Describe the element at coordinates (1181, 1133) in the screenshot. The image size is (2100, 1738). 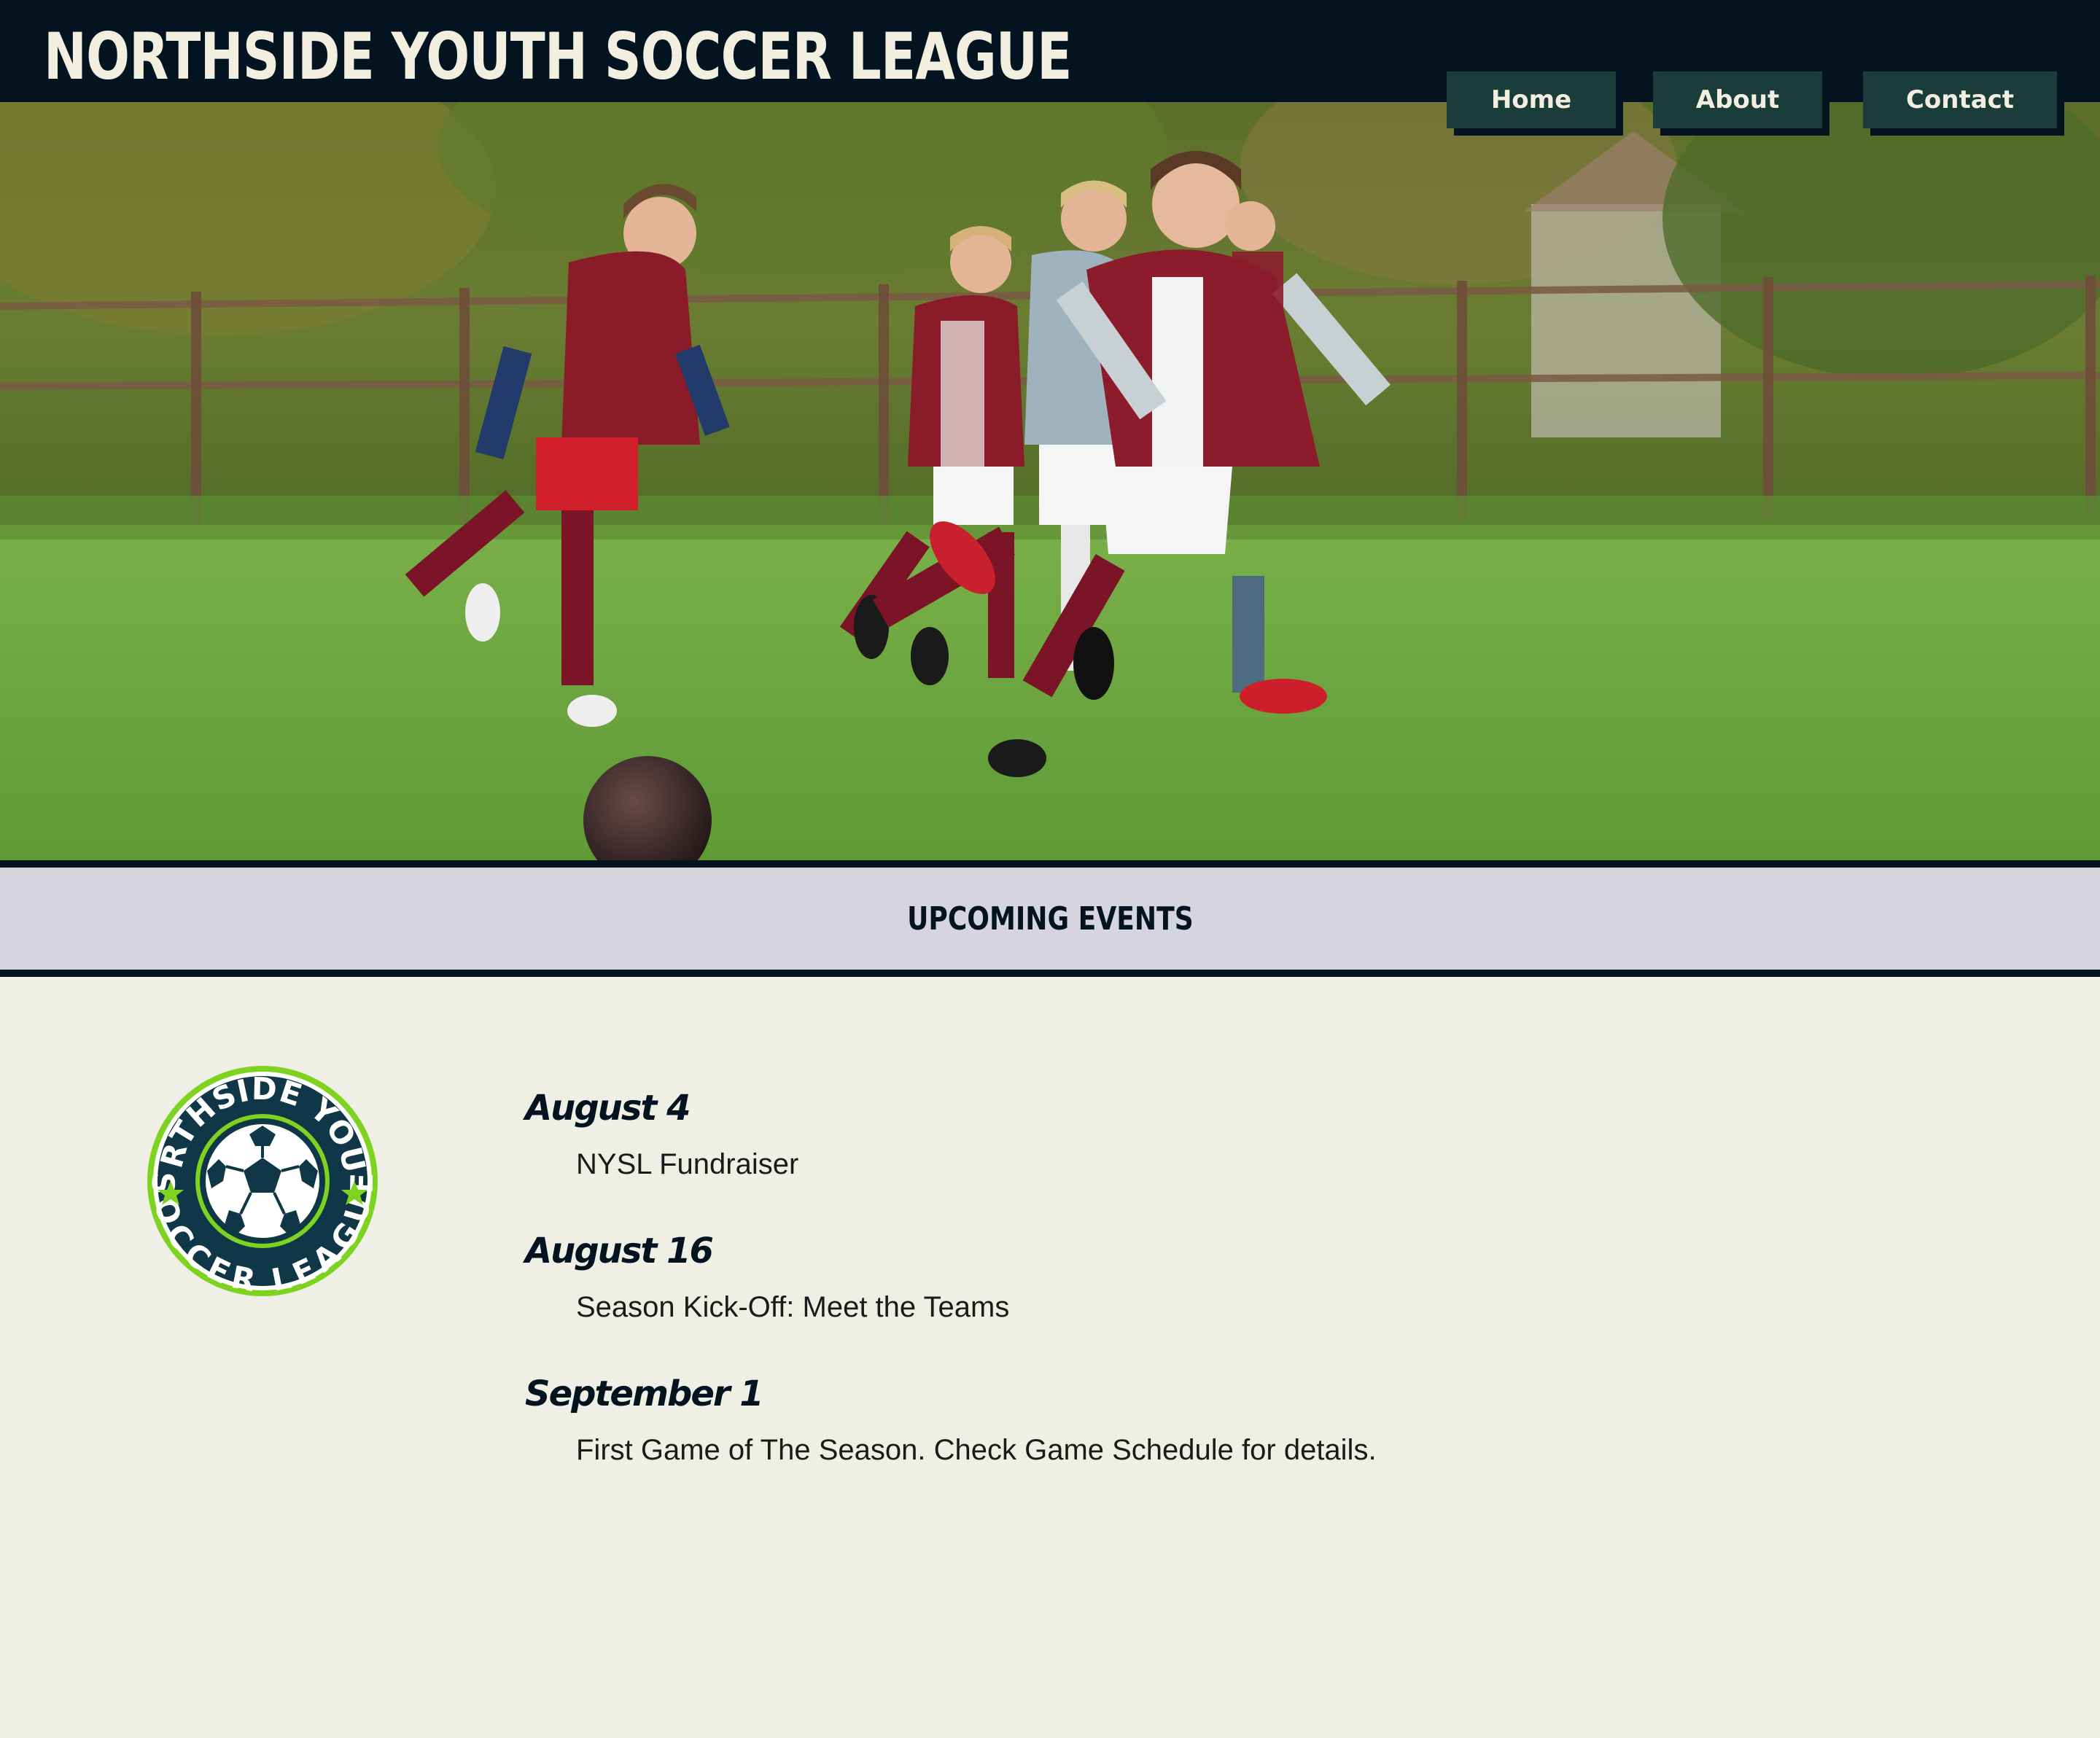
I see `event-item: August 4 NYSL Fundraiser` at that location.